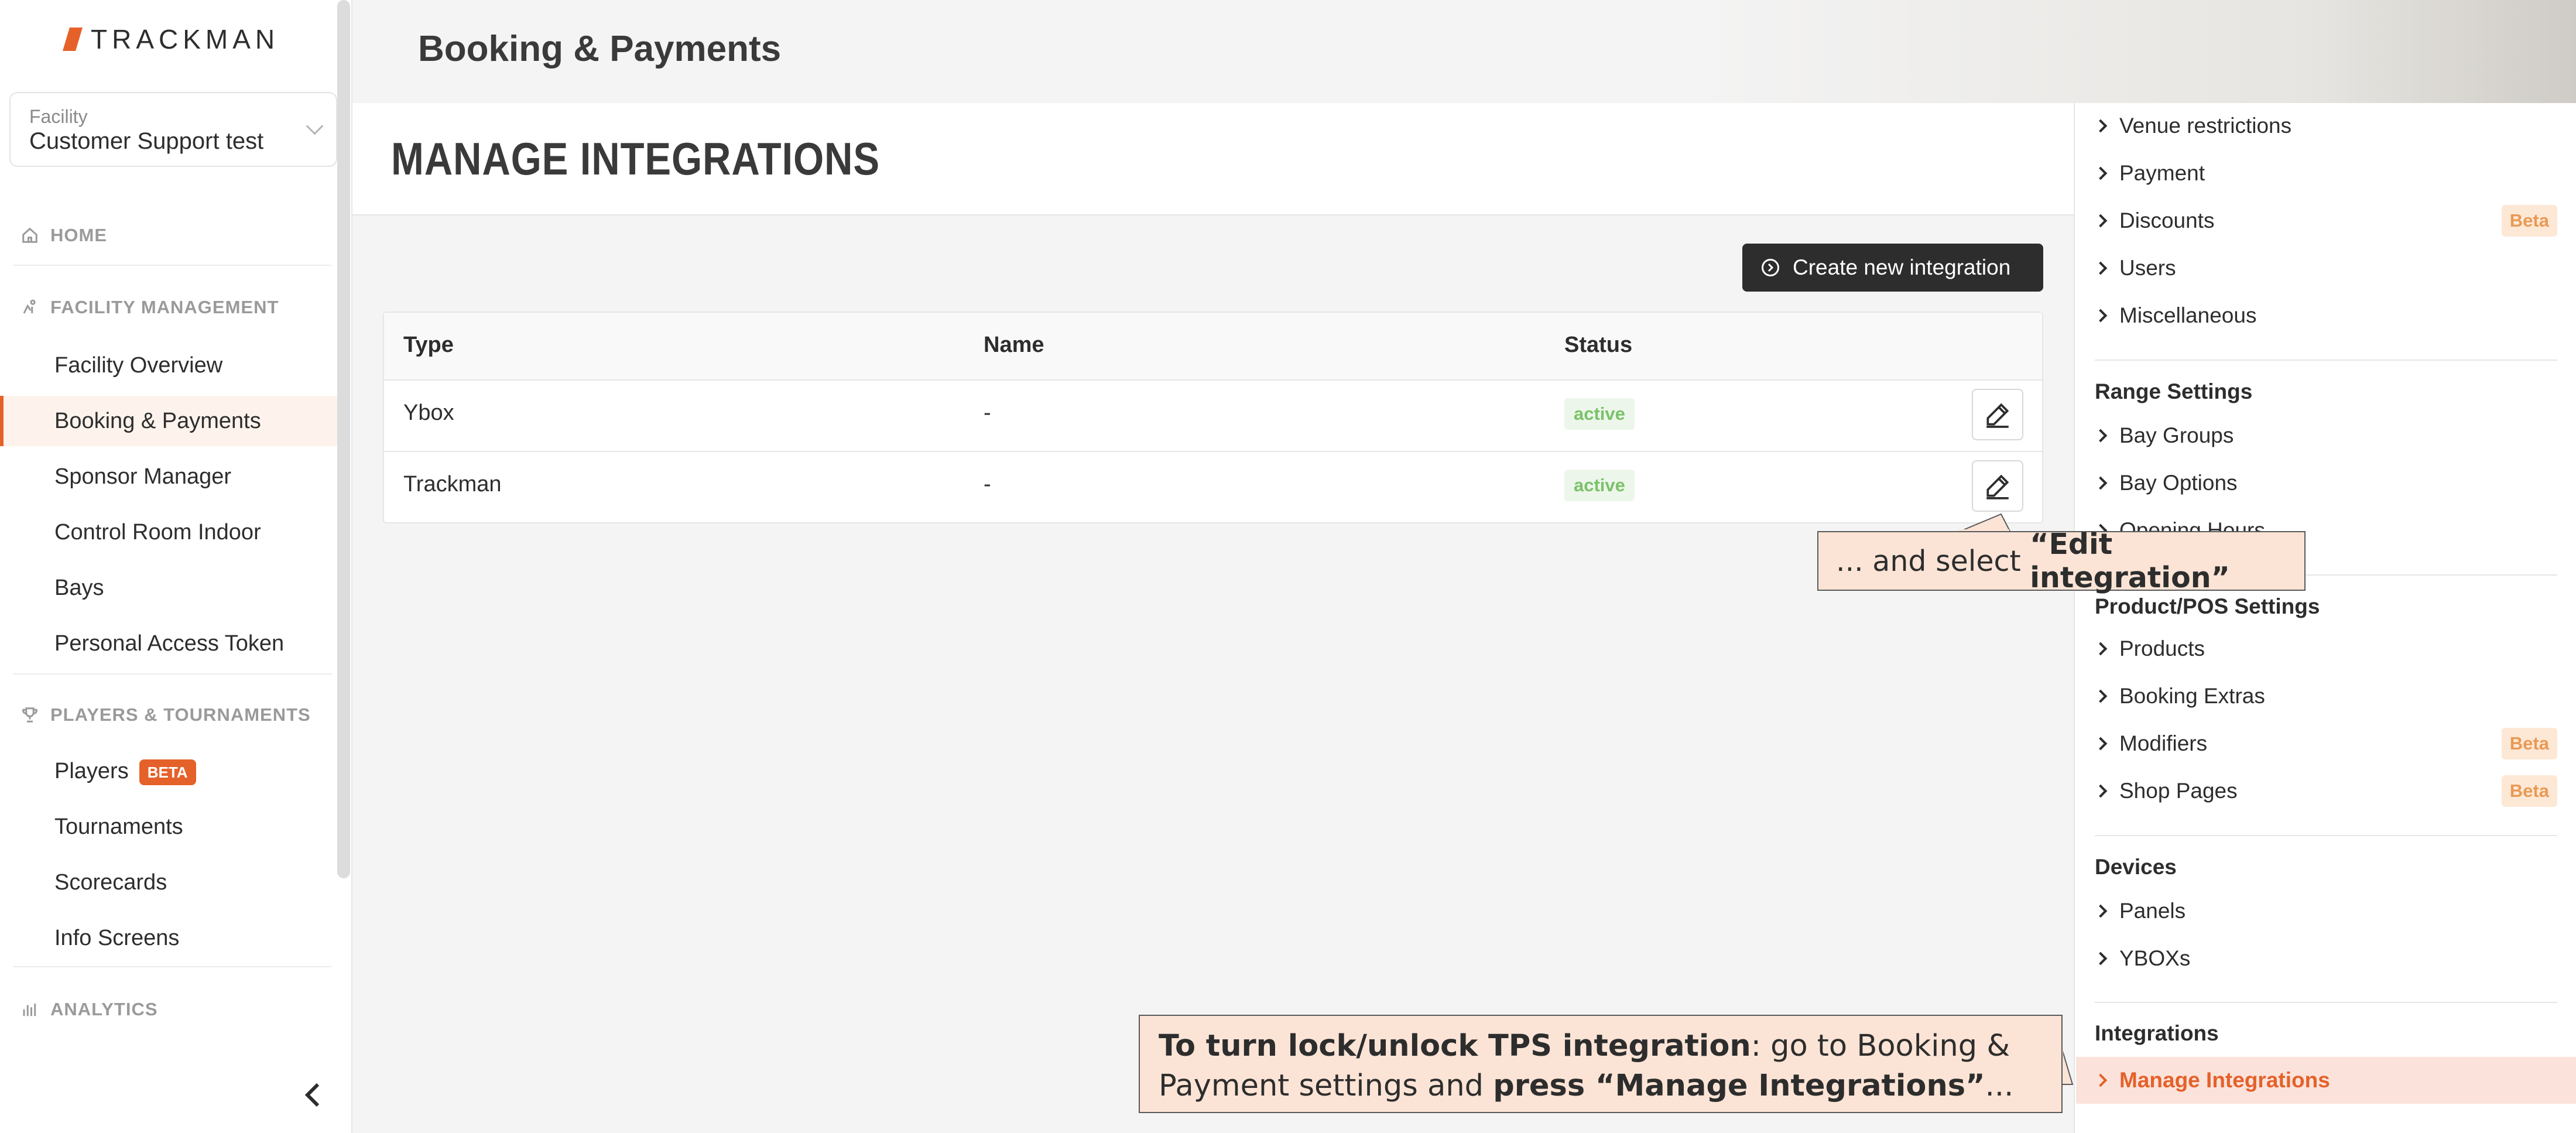 This screenshot has height=1133, width=2576. Describe the element at coordinates (1739, 1086) in the screenshot. I see `callout-bold-text: press “Manage Integrations”` at that location.